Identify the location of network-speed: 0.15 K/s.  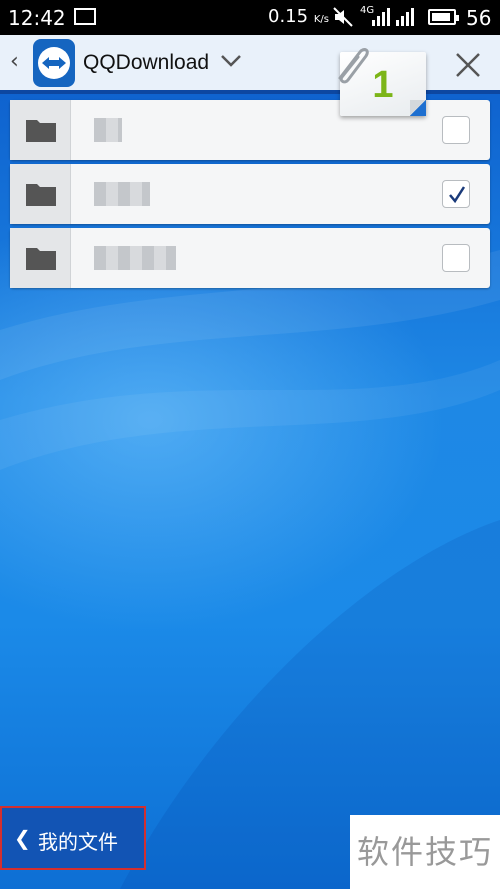
(298, 16).